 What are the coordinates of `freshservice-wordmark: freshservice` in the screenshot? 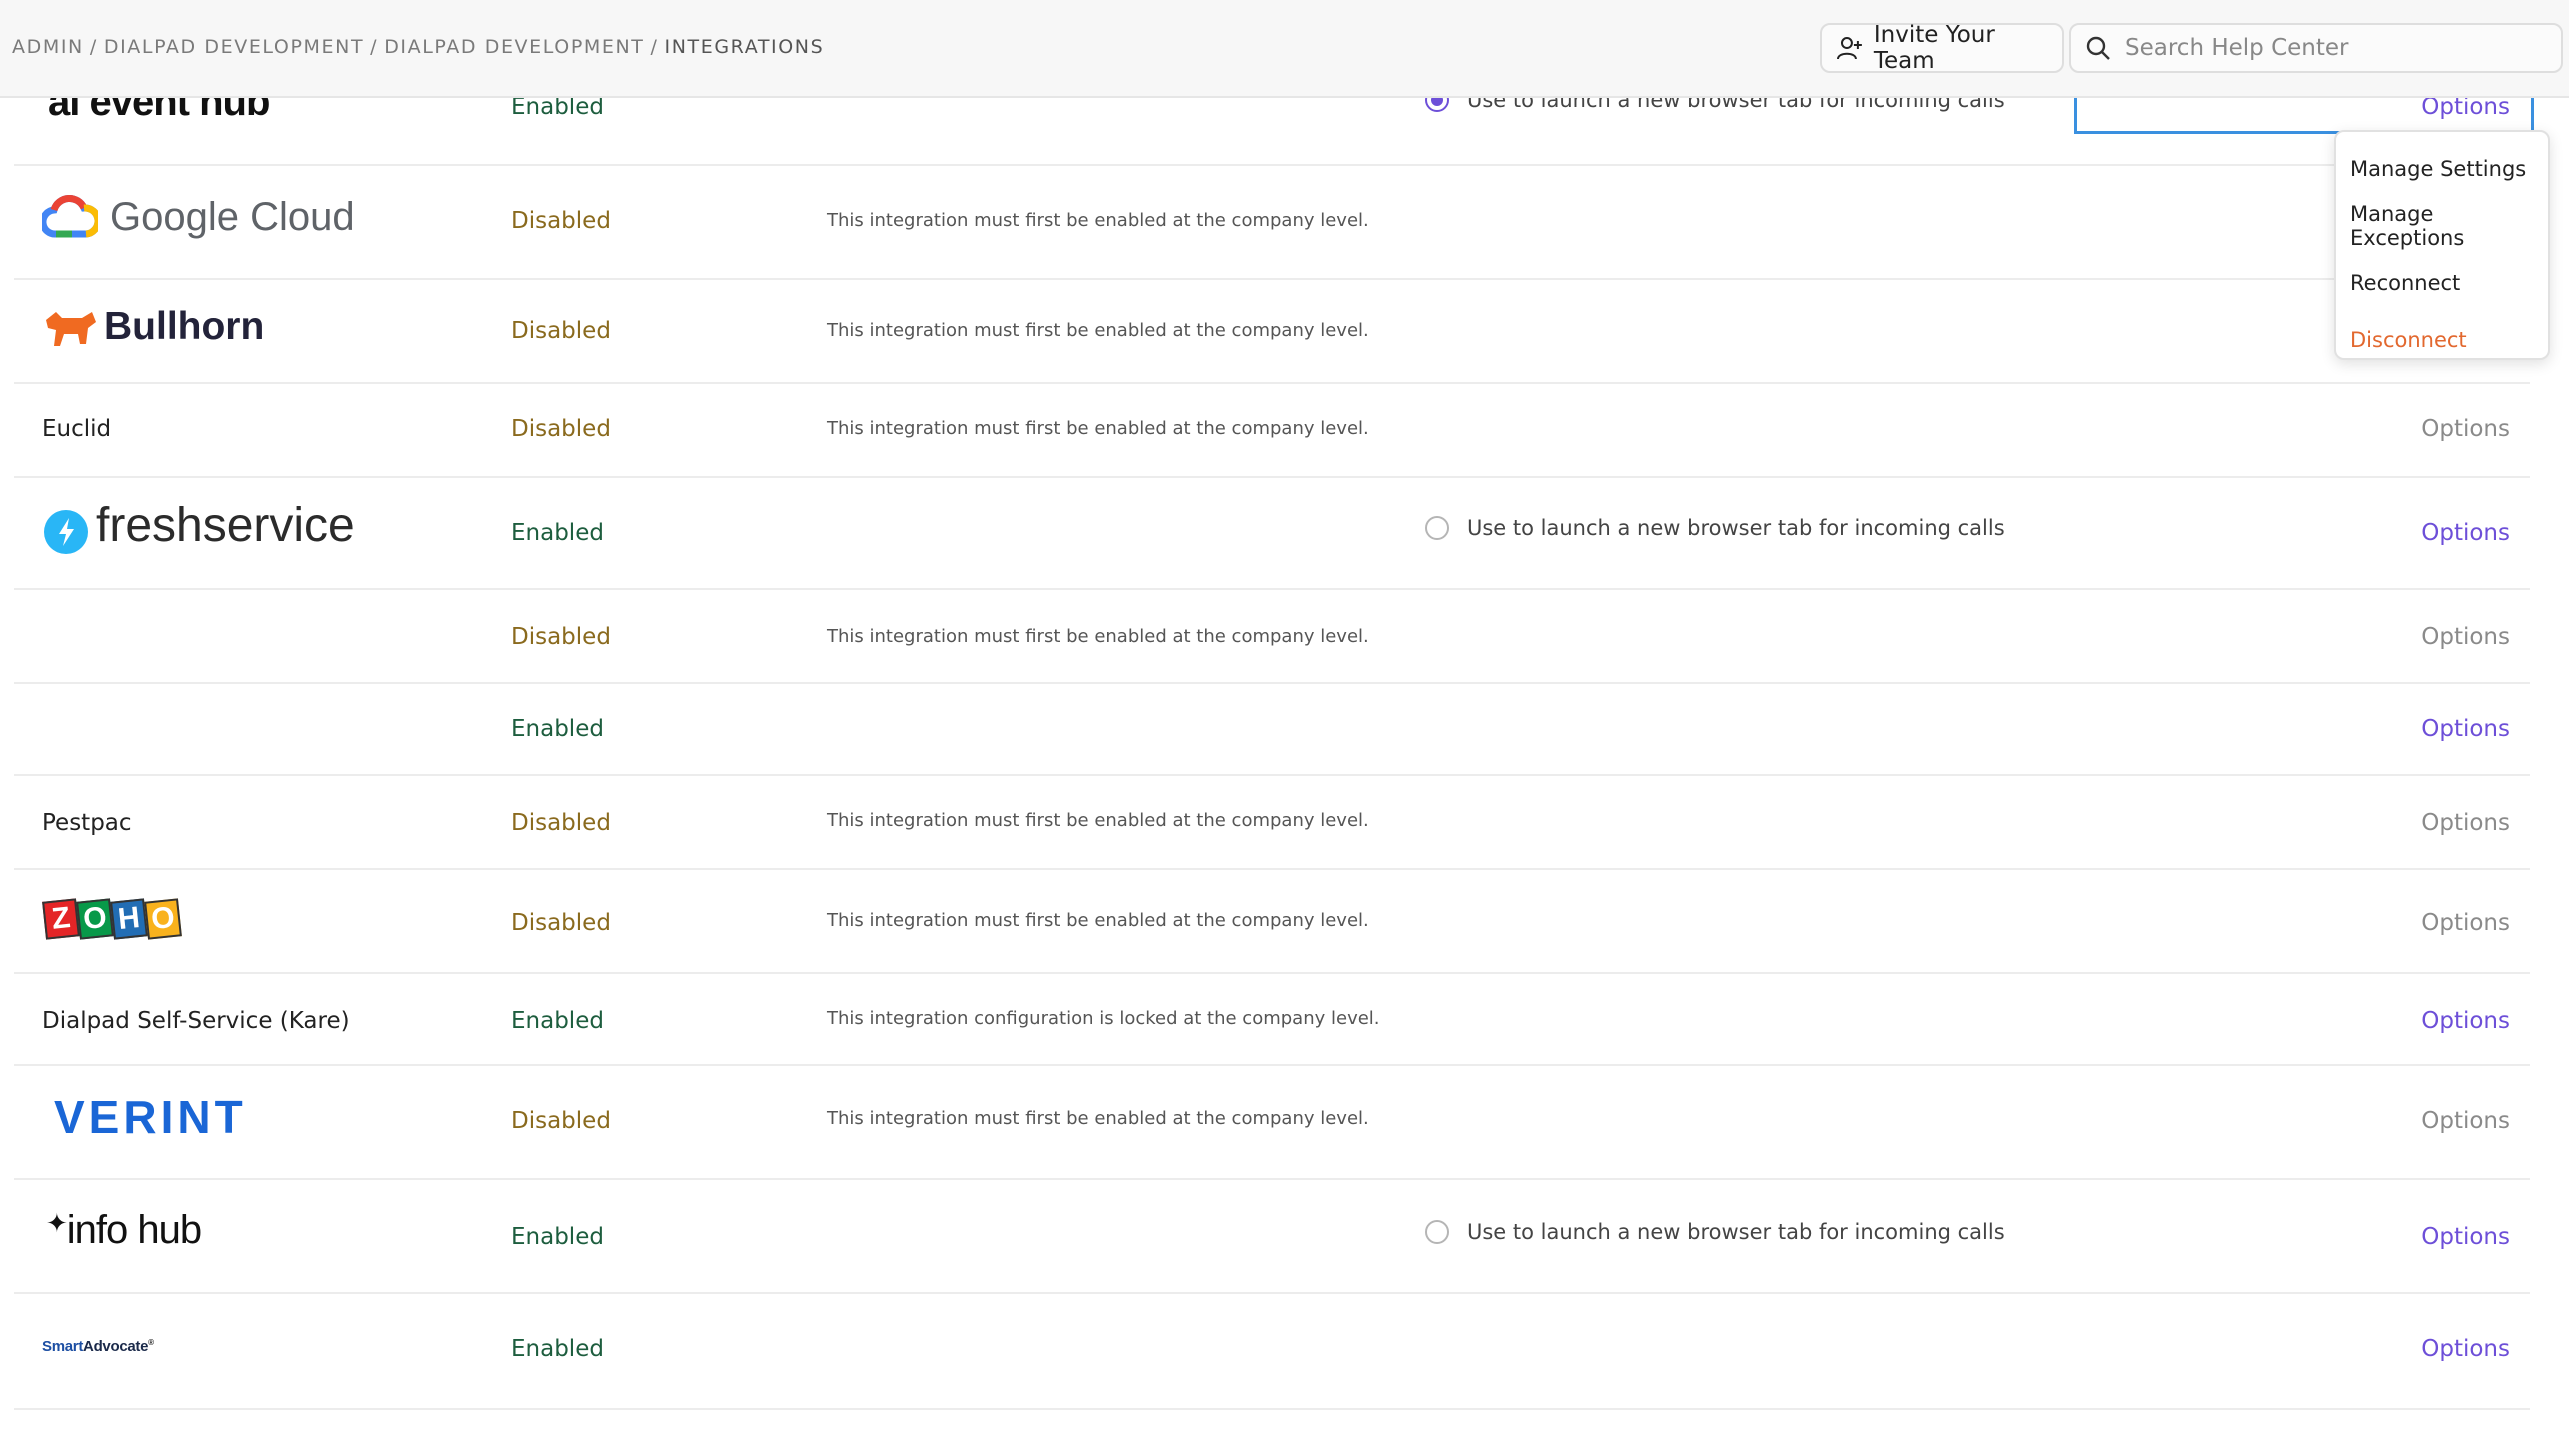 It's located at (225, 525).